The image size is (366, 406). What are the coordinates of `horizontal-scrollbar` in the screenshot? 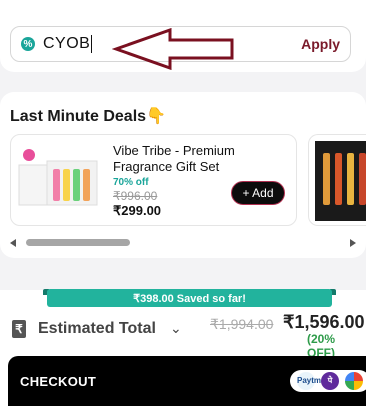 It's located at (183, 243).